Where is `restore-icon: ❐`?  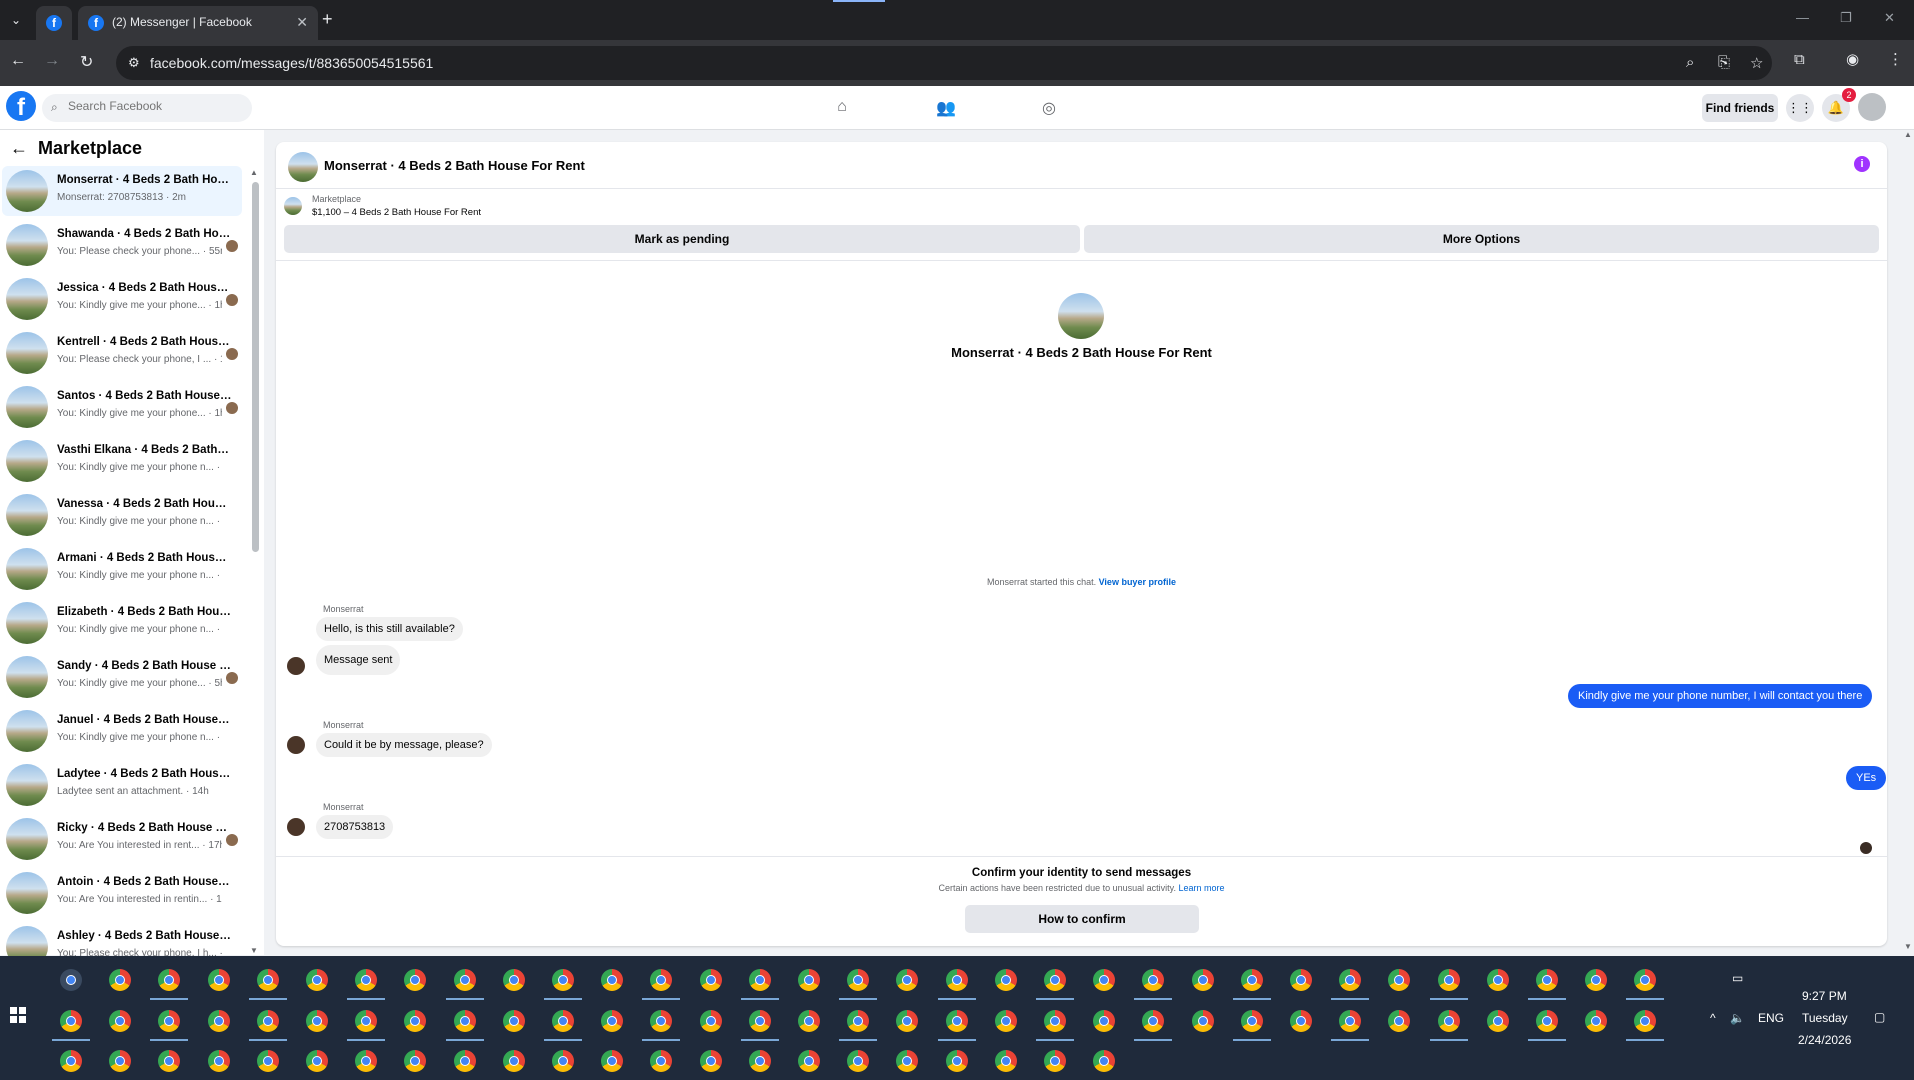
restore-icon: ❐ is located at coordinates (1846, 18).